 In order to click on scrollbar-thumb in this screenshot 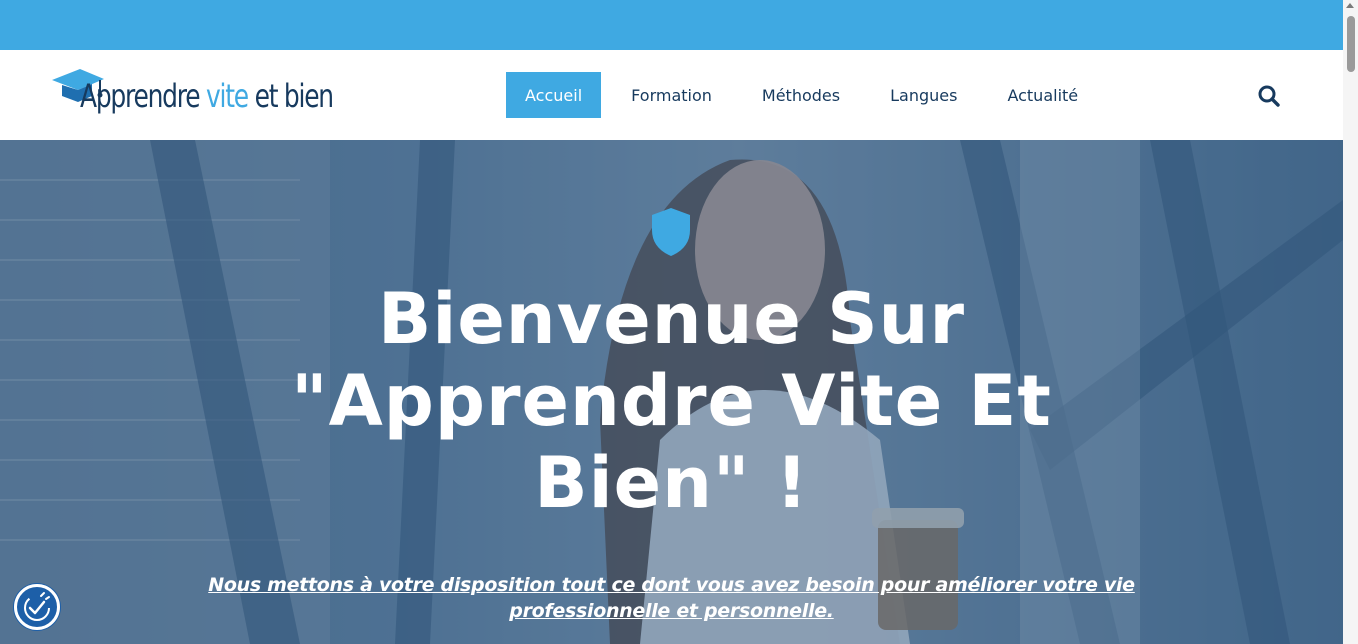, I will do `click(1351, 44)`.